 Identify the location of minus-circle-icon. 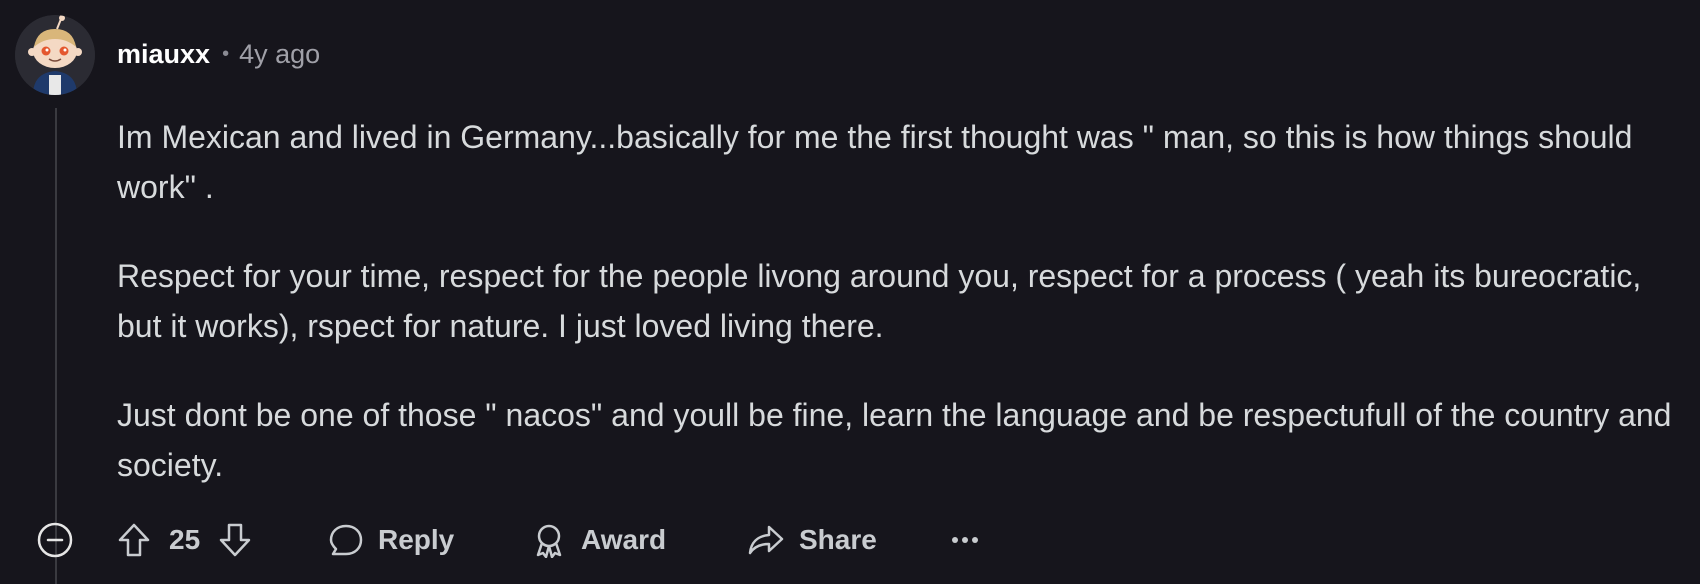
(55, 540).